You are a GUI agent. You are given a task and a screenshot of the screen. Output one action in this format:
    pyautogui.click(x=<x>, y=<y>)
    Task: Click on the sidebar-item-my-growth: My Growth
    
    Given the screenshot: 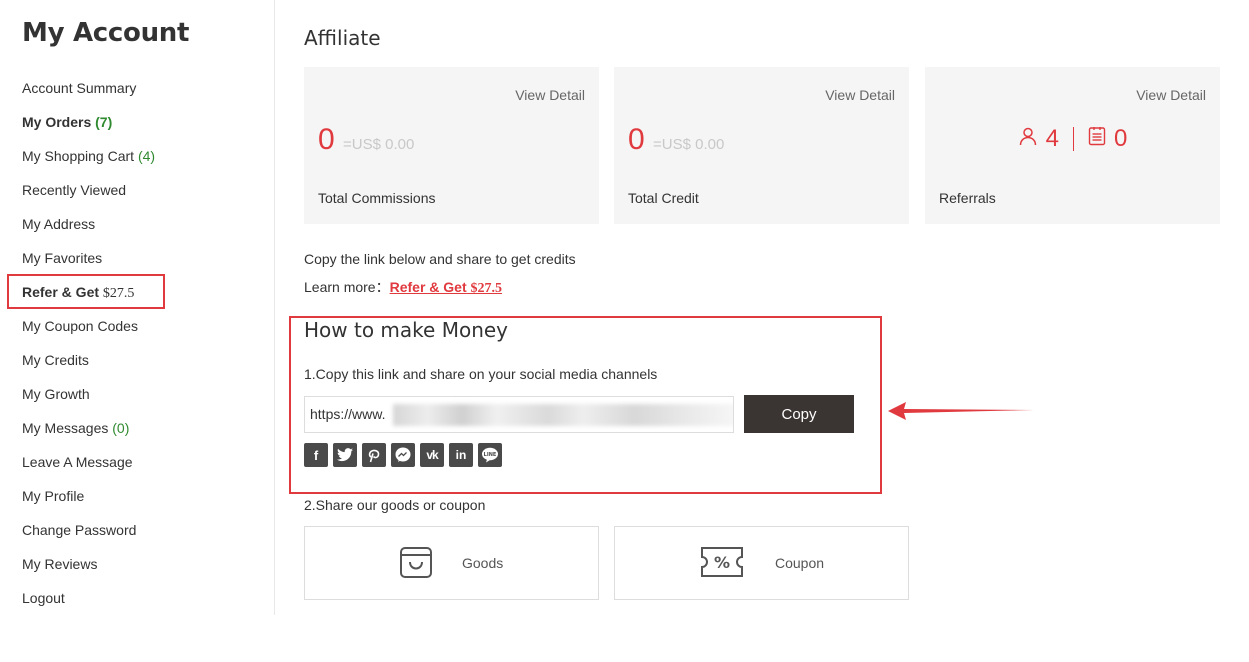 What is the action you would take?
    pyautogui.click(x=88, y=394)
    